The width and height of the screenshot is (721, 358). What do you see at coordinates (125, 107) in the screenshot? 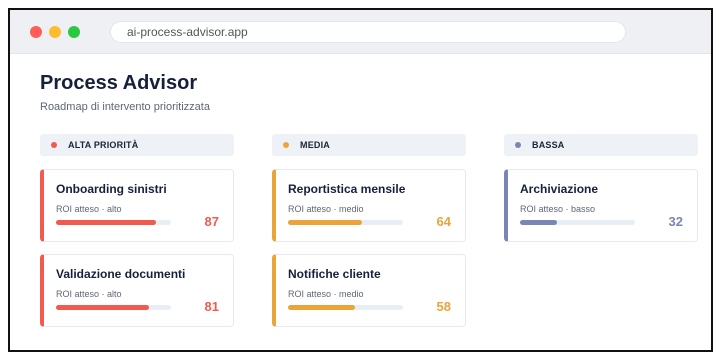
I see `page-subtitle: Roadmap di intervento prioritizzata` at bounding box center [125, 107].